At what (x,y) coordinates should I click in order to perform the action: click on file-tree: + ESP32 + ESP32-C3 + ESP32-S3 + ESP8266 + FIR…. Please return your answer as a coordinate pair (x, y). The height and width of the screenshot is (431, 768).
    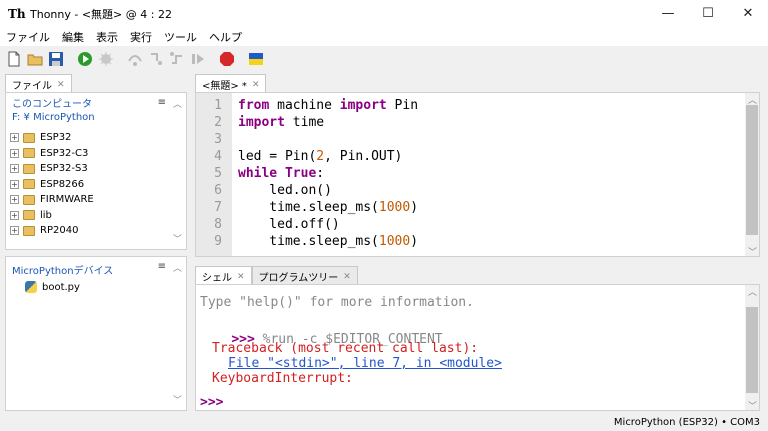
    Looking at the image, I should click on (52, 184).